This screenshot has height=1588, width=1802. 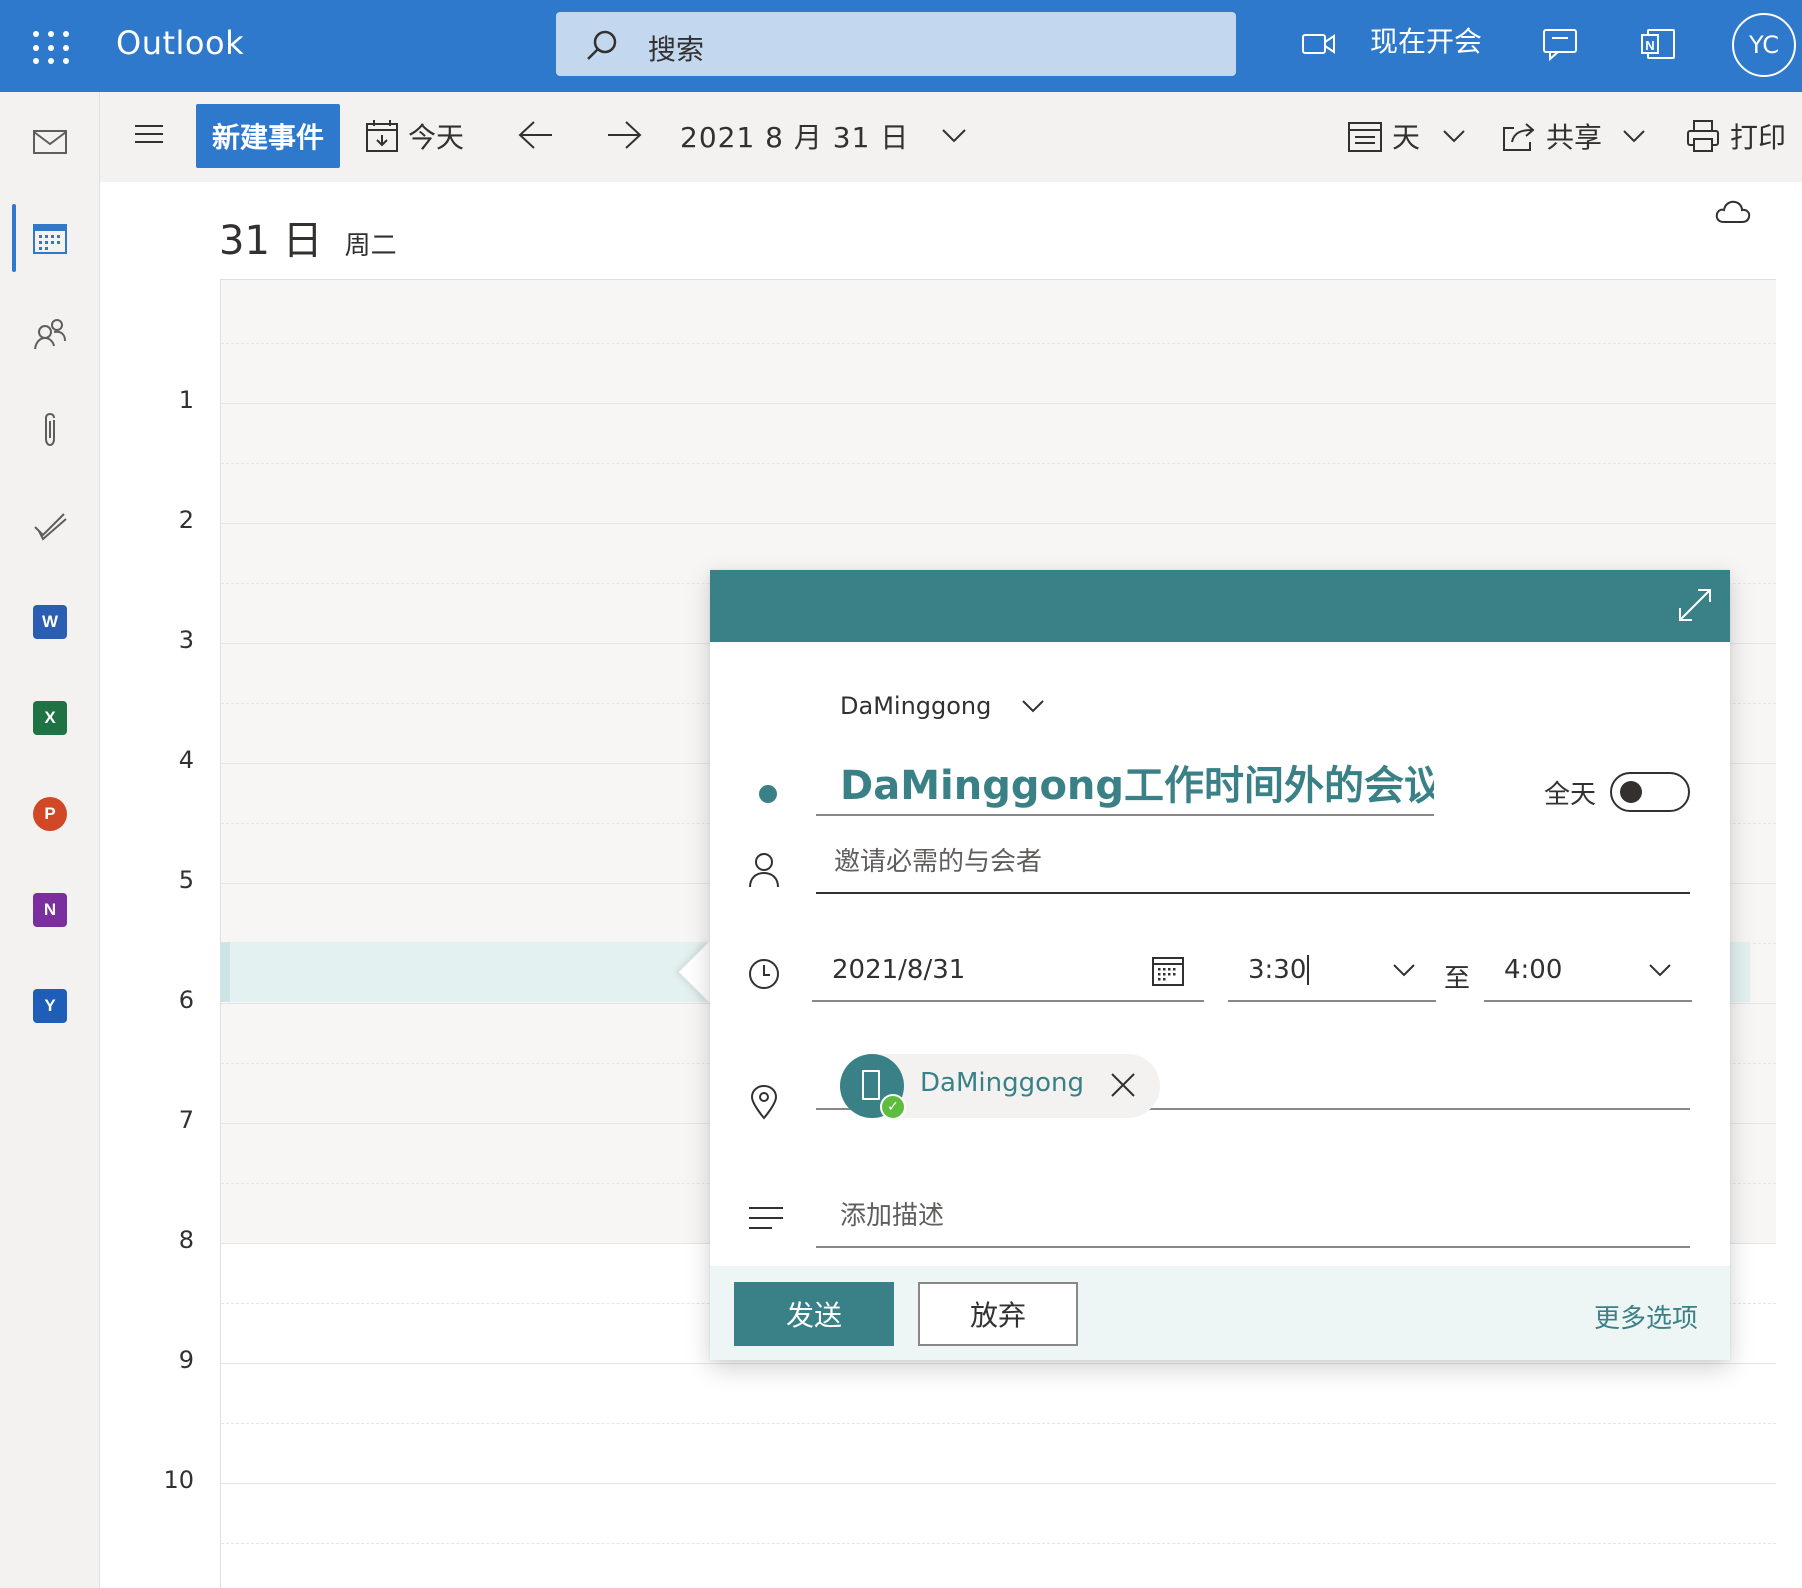 What do you see at coordinates (186, 880) in the screenshot?
I see `hour-label: 5` at bounding box center [186, 880].